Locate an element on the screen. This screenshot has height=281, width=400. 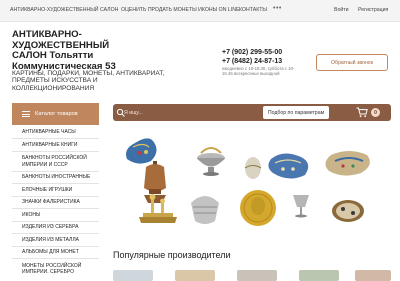
brooch-image is located at coordinates (348, 211).